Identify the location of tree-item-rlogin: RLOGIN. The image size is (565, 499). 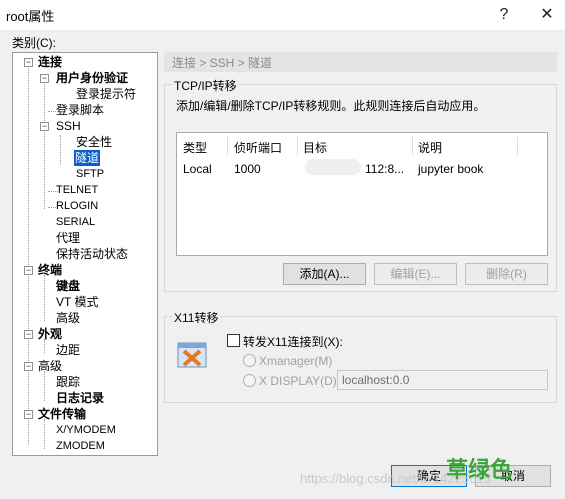
(77, 206).